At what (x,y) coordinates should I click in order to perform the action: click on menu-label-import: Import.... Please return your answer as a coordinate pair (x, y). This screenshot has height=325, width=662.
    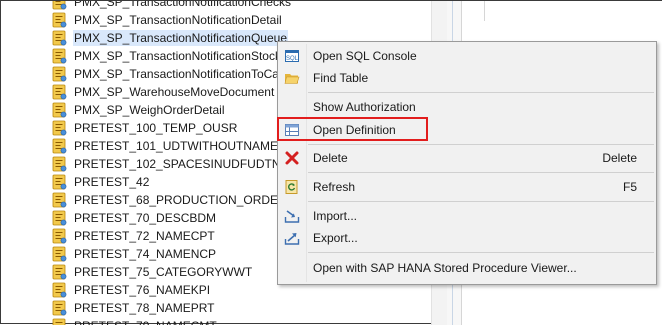
    Looking at the image, I should click on (335, 216).